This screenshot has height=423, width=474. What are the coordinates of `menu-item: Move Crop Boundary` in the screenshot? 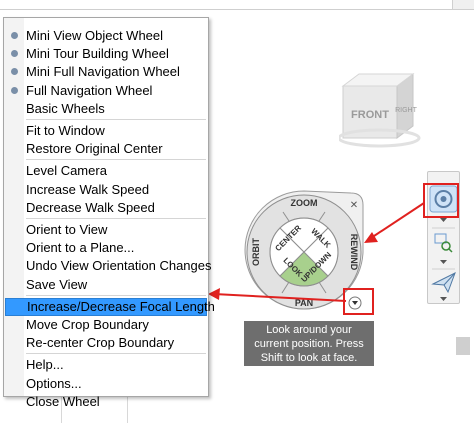 It's located at (106, 325).